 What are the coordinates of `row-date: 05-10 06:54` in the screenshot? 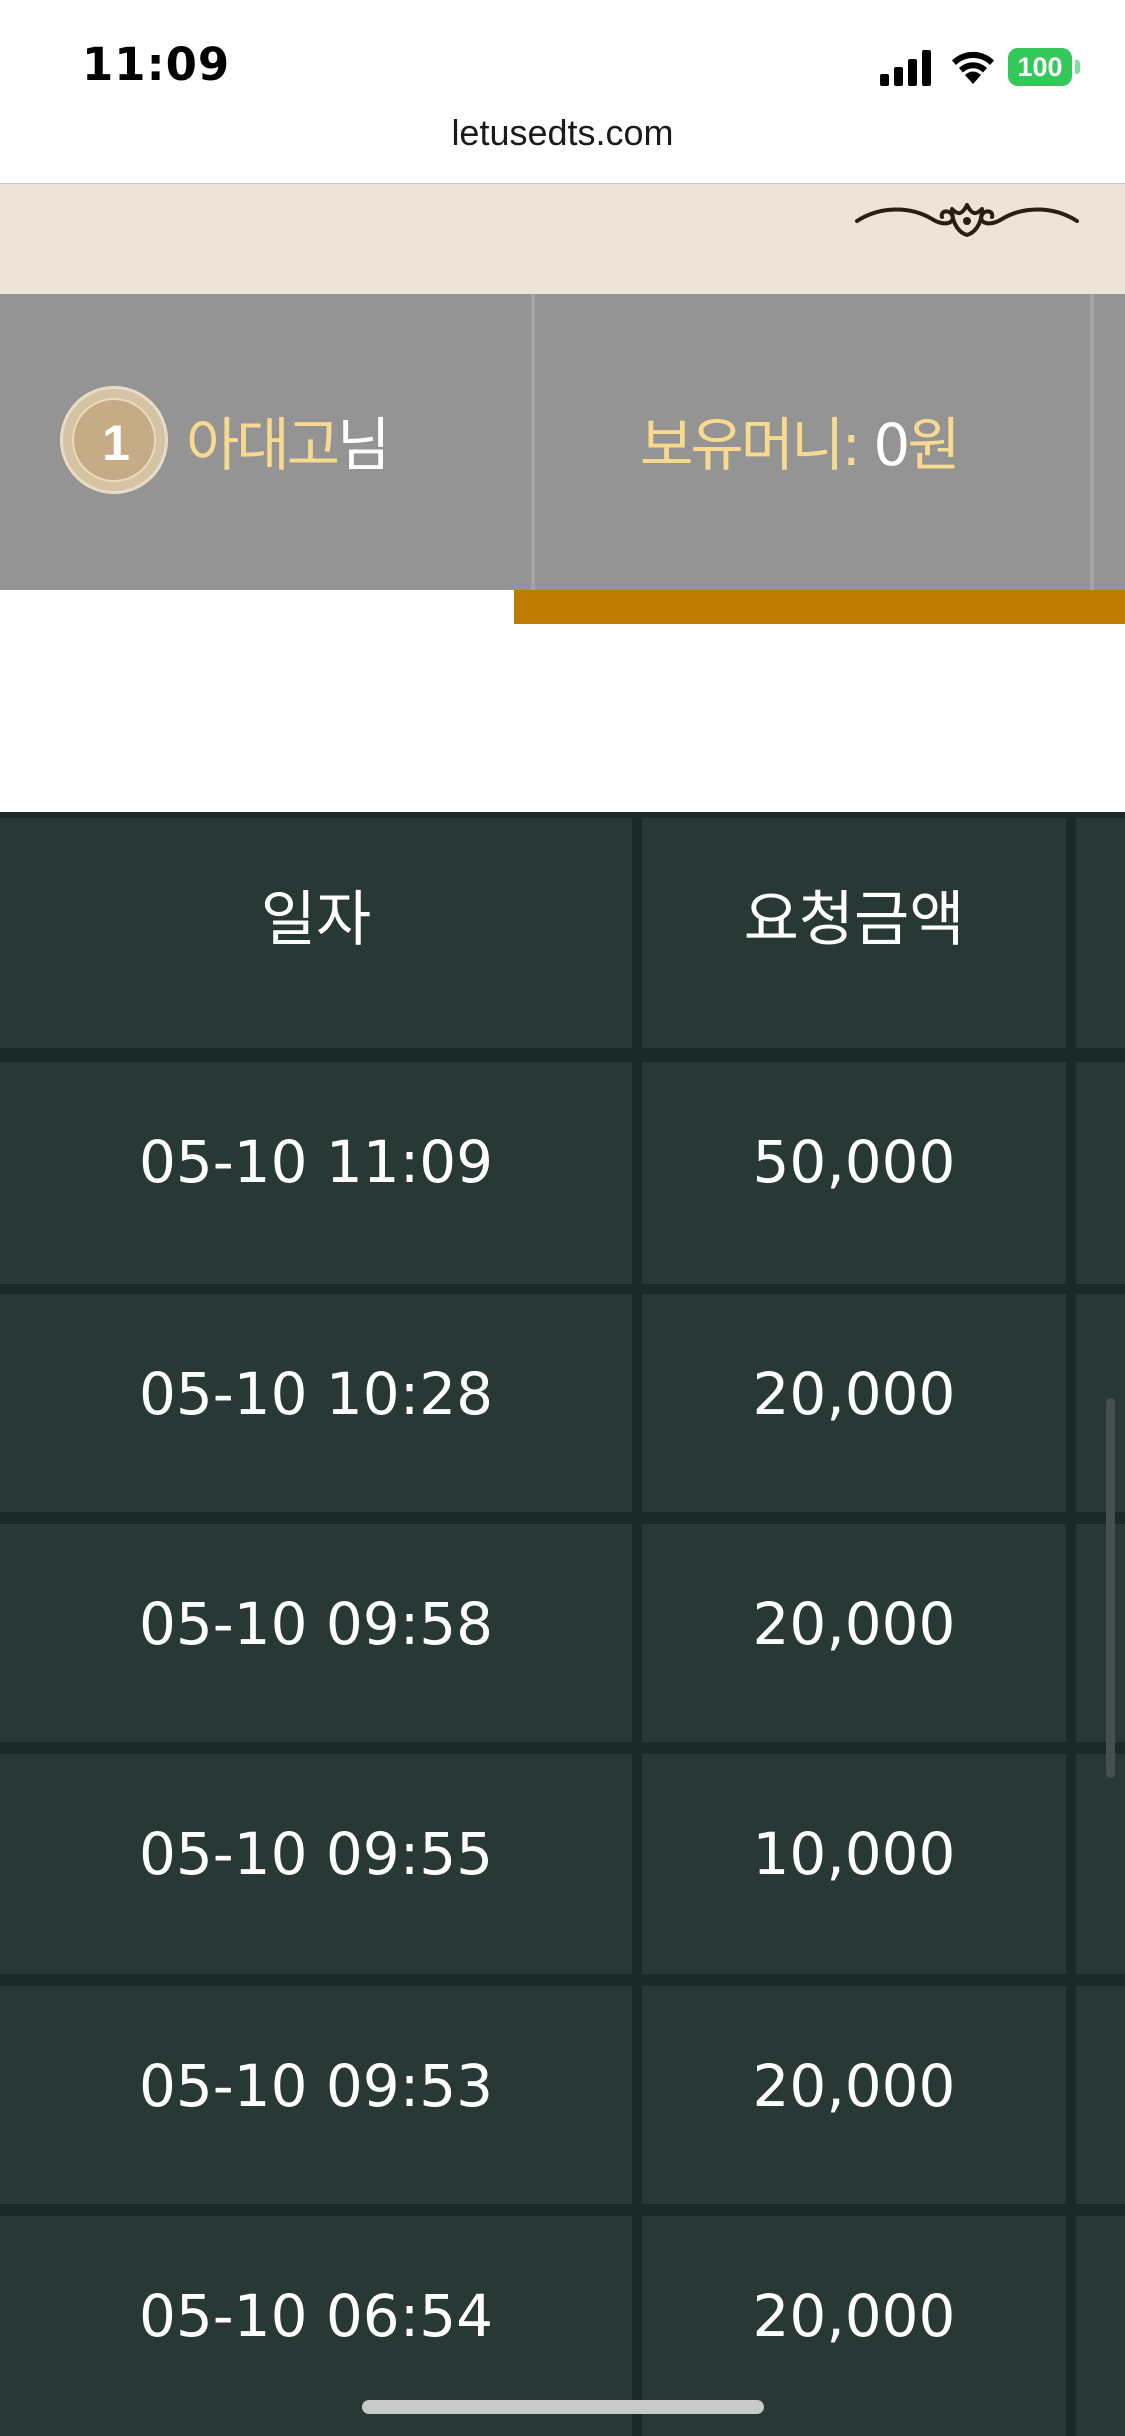 It's located at (316, 2316).